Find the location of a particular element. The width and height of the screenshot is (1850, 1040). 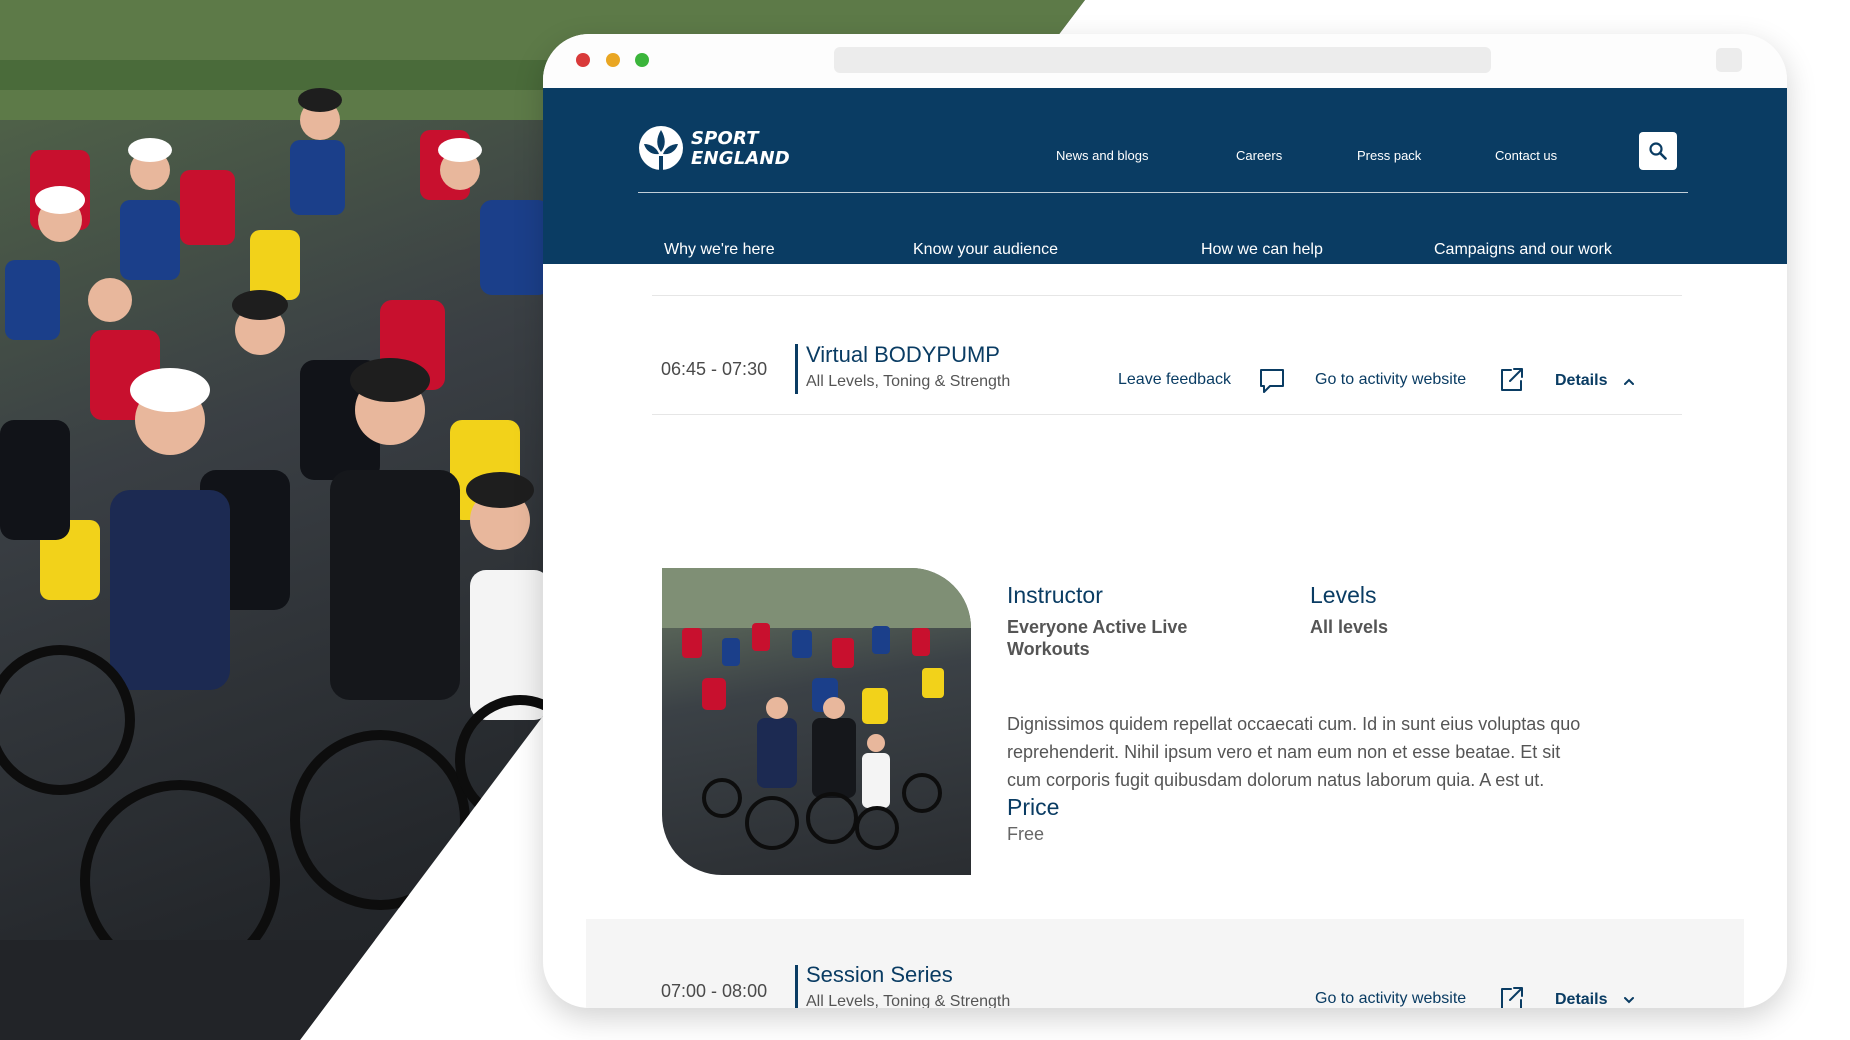

sport-england-logo: SPORT ENGLAND is located at coordinates (718, 148).